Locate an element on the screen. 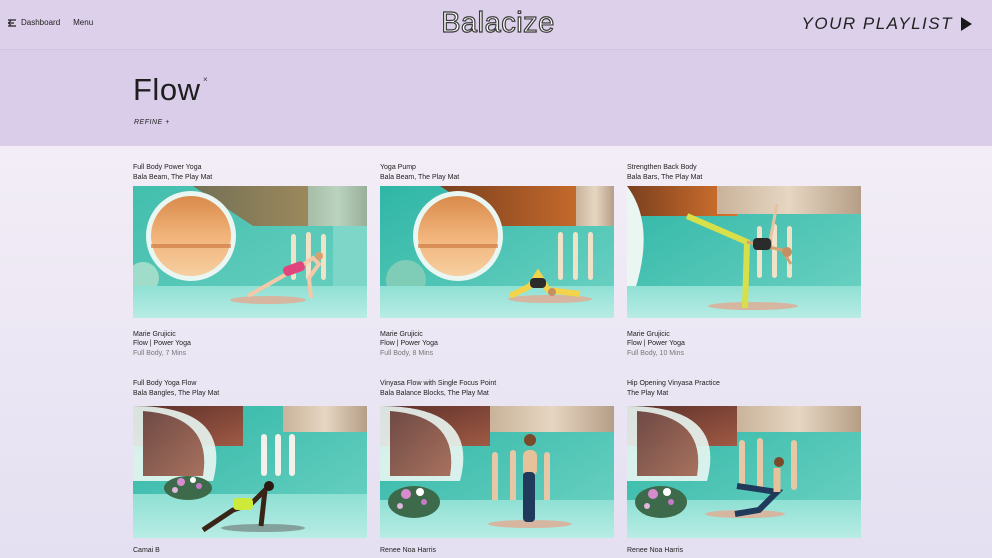 The image size is (992, 558). class-equipment: The Play Mat is located at coordinates (648, 393).